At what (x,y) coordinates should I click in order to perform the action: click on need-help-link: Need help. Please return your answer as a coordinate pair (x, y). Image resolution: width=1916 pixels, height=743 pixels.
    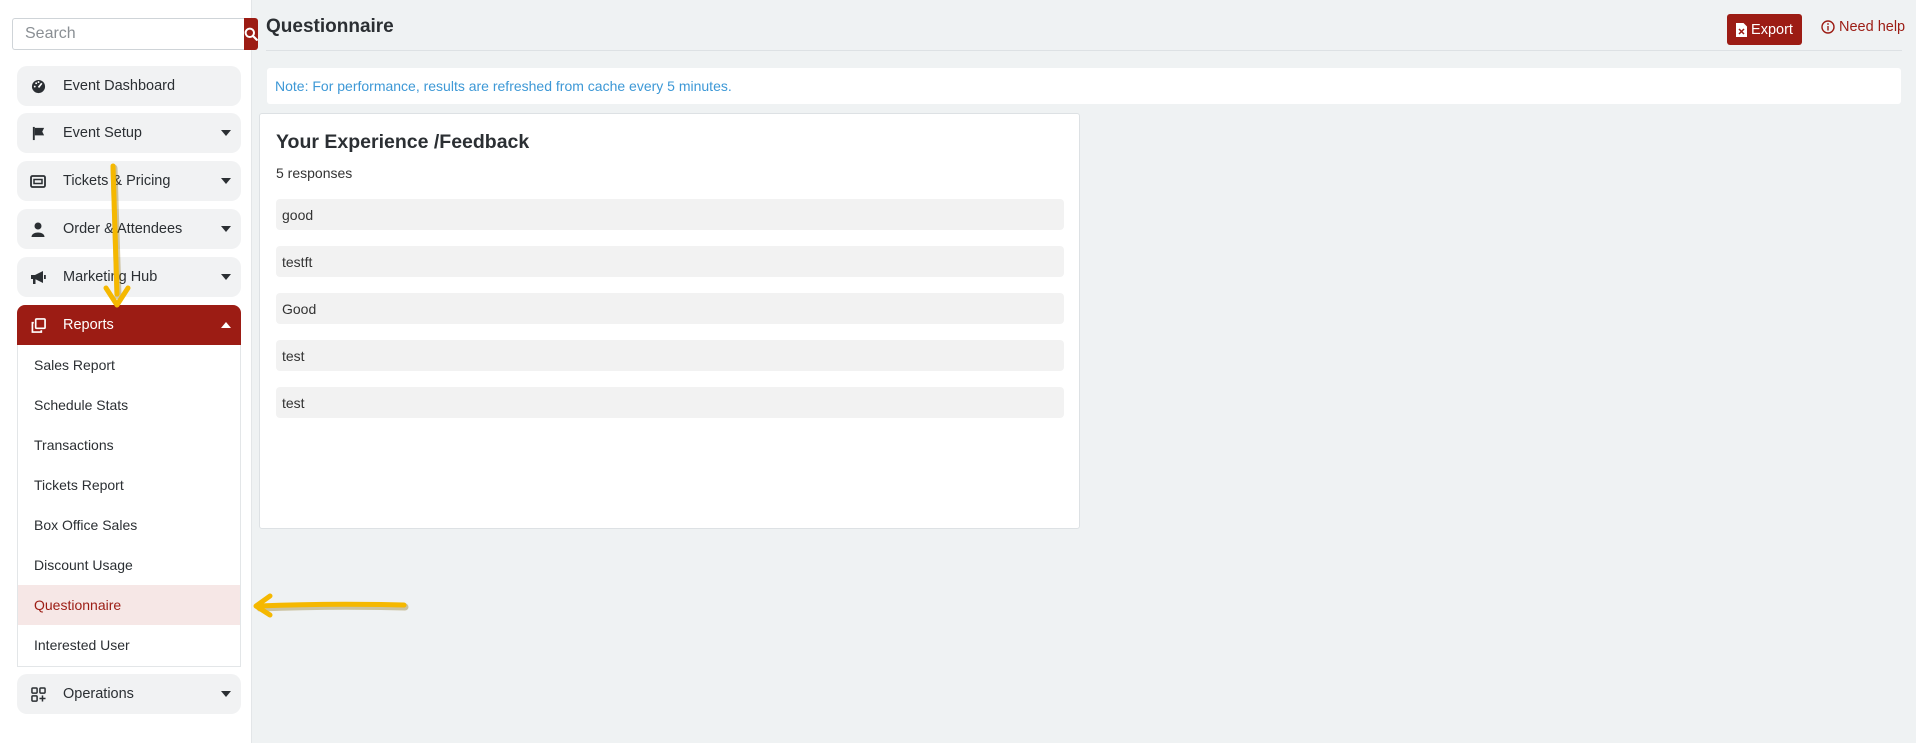
    Looking at the image, I should click on (1863, 27).